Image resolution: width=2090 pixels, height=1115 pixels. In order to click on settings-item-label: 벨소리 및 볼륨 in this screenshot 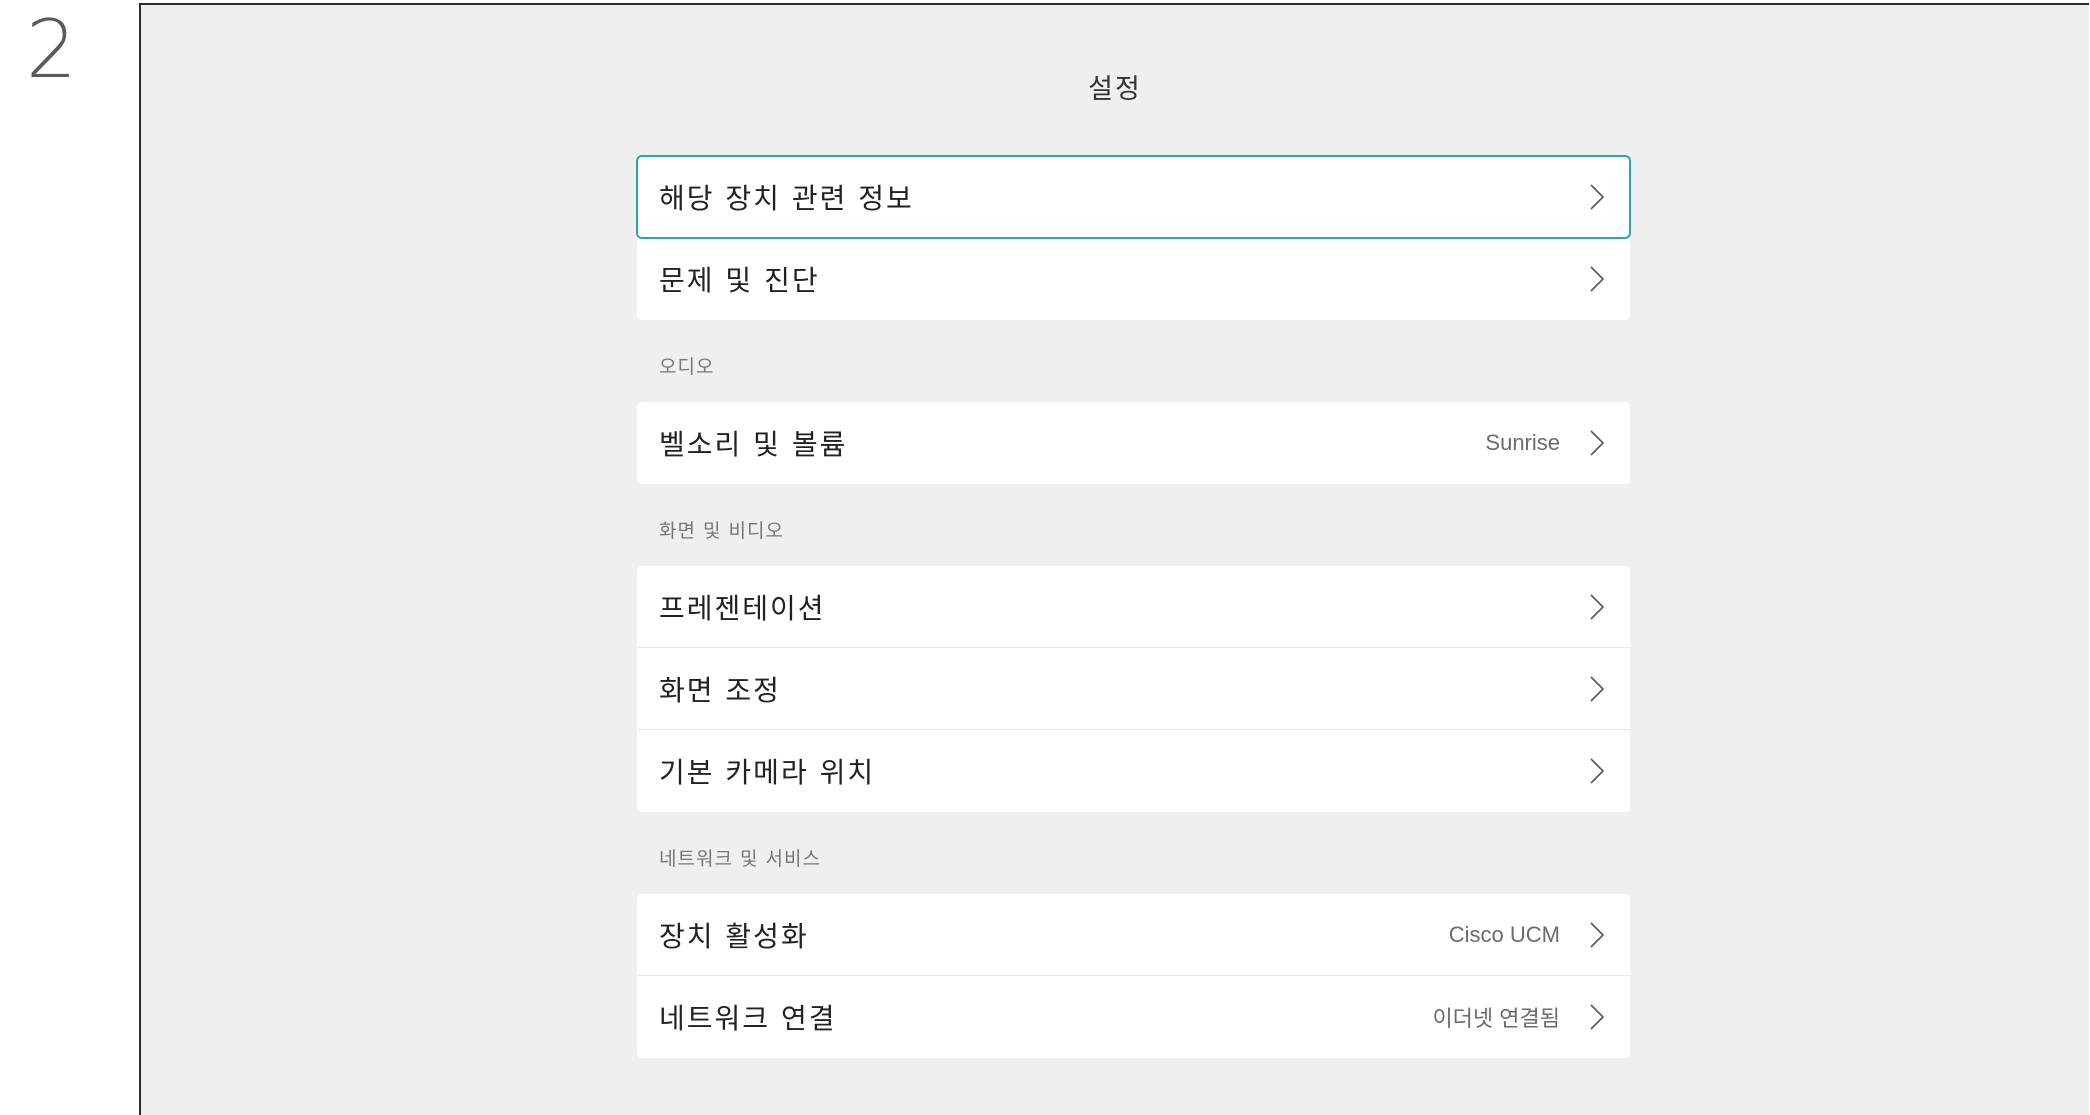, I will do `click(753, 444)`.